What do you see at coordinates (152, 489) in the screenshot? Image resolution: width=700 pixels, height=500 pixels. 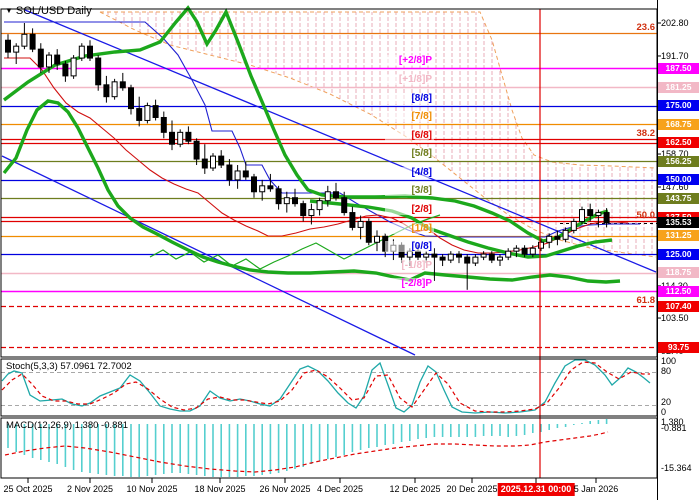 I see `date-label: 10 Nov 2025` at bounding box center [152, 489].